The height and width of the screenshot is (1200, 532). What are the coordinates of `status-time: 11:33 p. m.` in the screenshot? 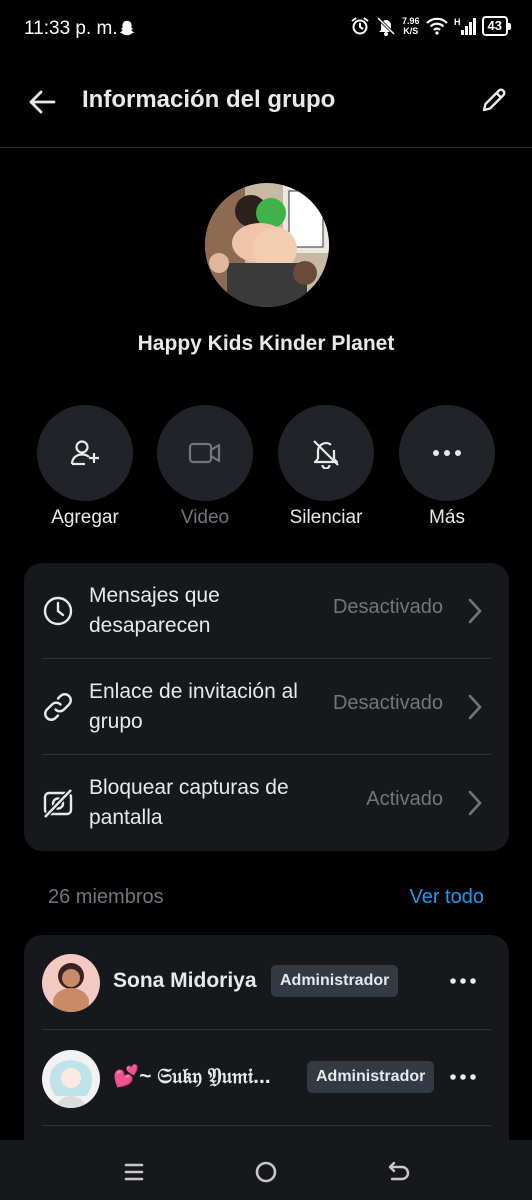 It's located at (71, 28).